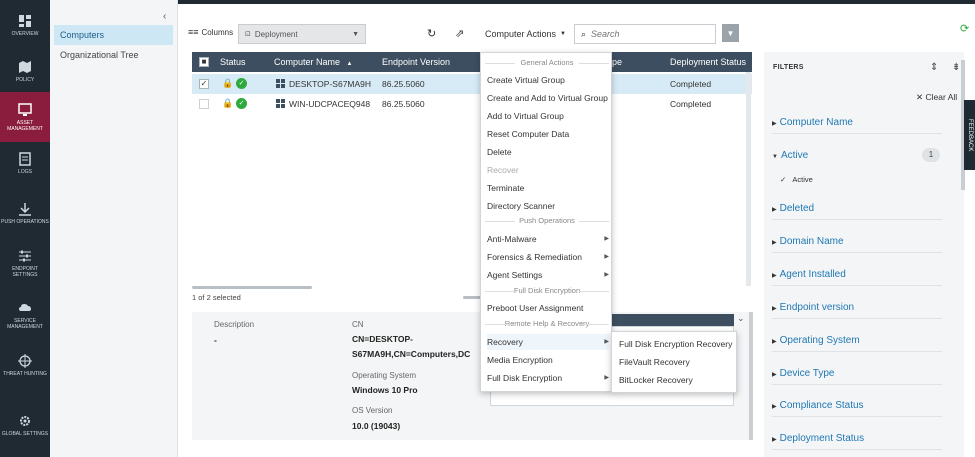  Describe the element at coordinates (25, 79) in the screenshot. I see `nav-label: POLICY` at that location.